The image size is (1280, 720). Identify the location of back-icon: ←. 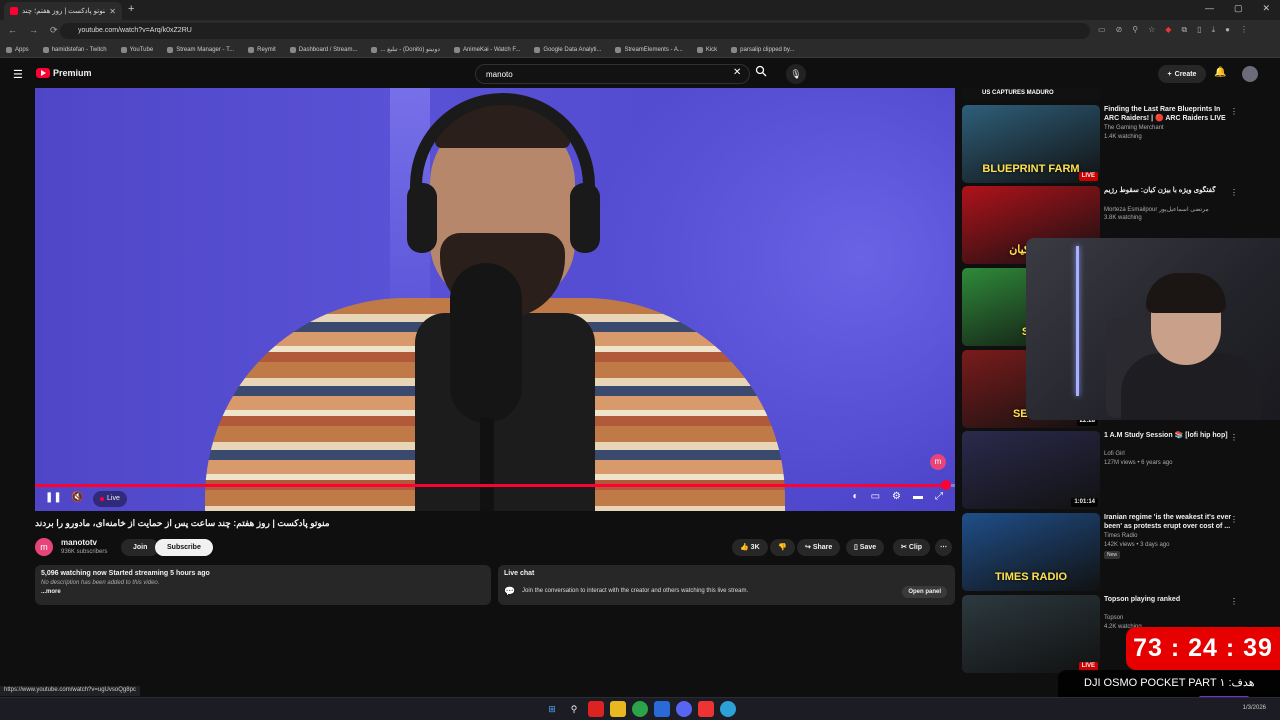
(12, 30).